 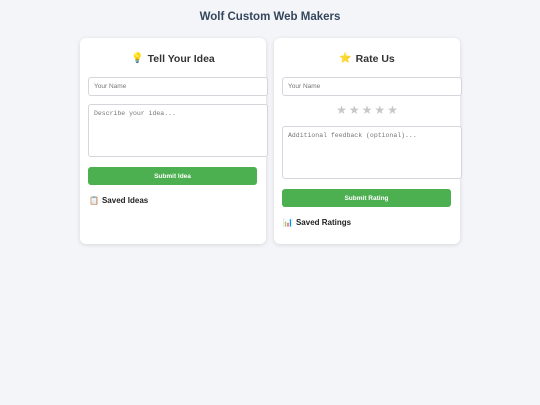 I want to click on idea-card-title: 💡 Tell Your Idea, so click(x=173, y=59).